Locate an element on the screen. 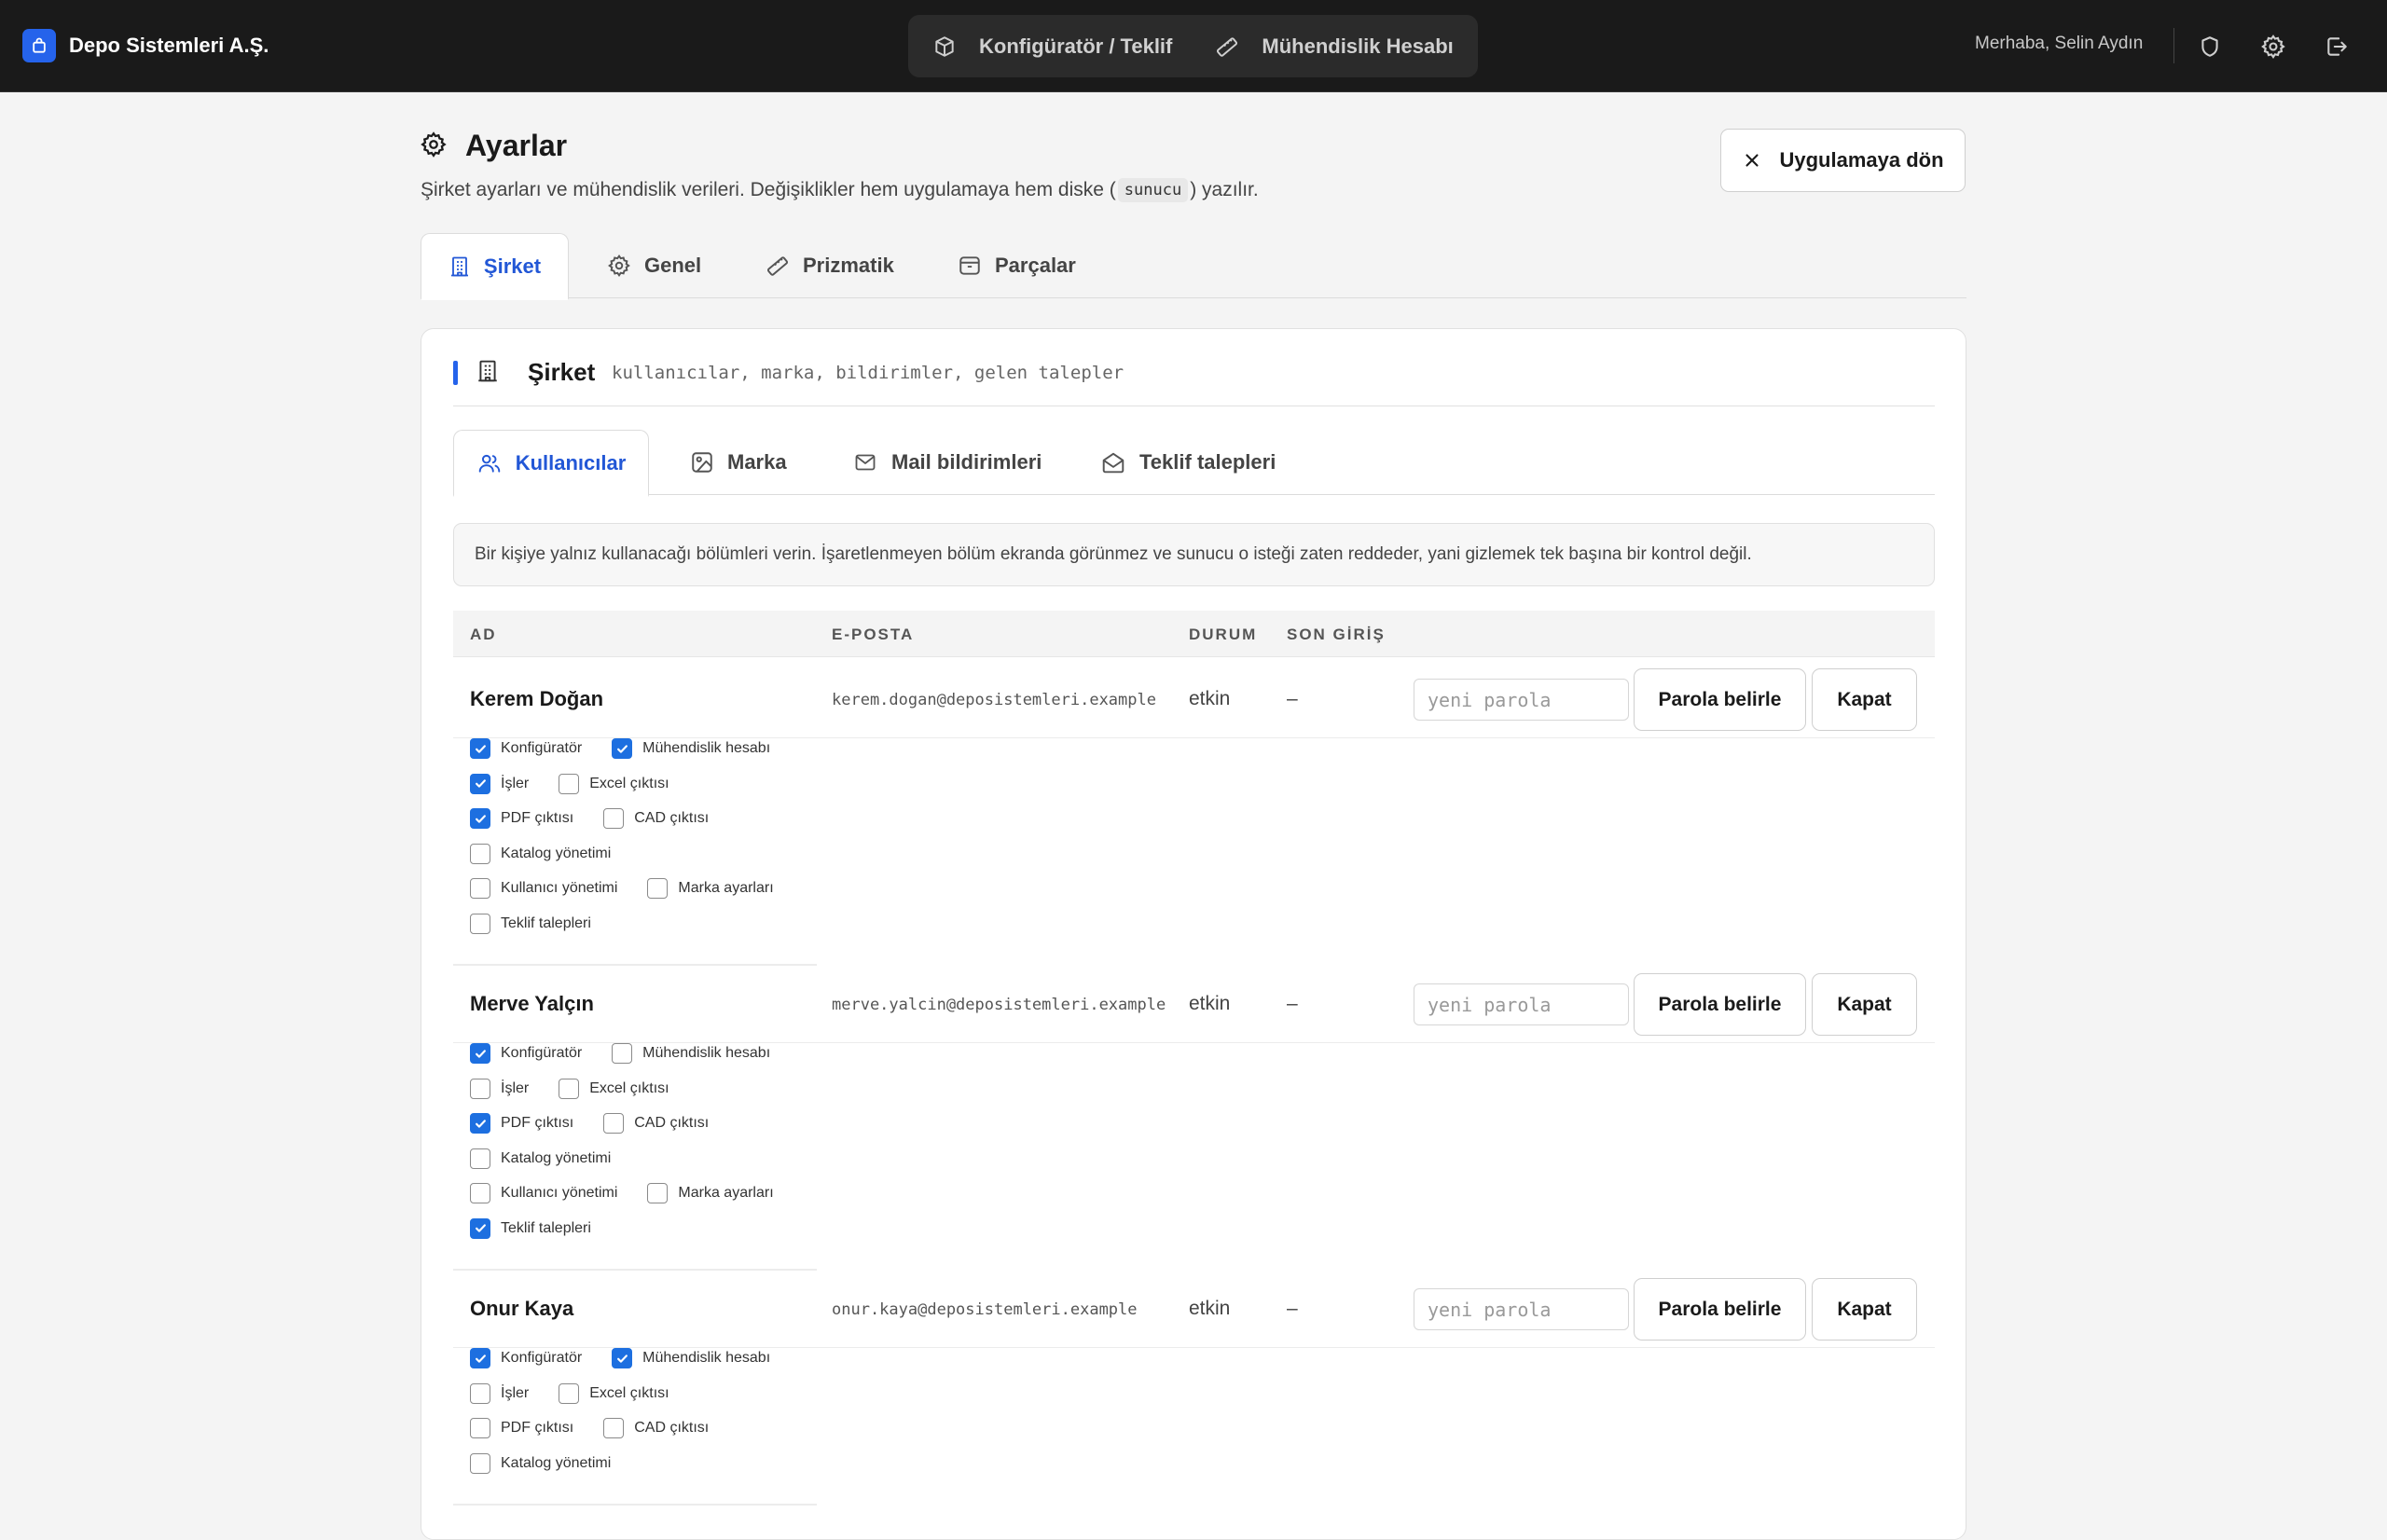 The image size is (2387, 1540). tab-users: Kullanıcılar is located at coordinates (551, 463).